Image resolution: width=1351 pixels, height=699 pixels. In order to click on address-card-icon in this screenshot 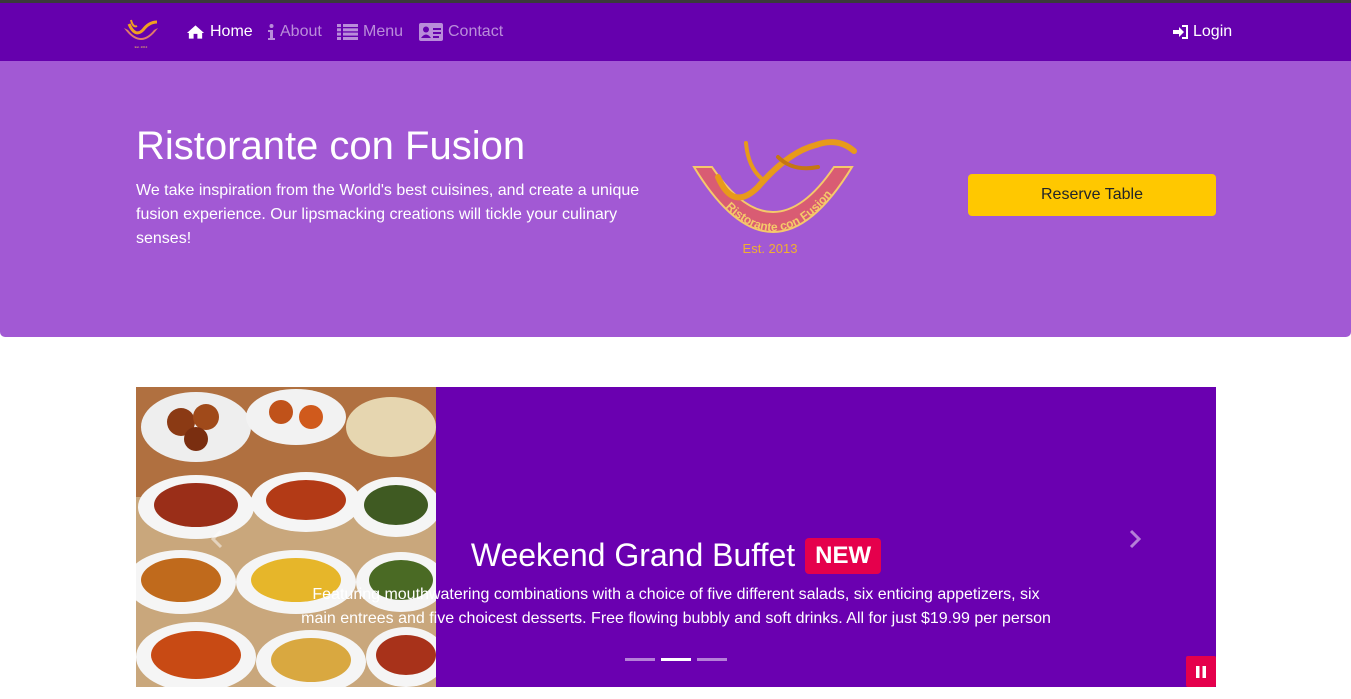, I will do `click(431, 32)`.